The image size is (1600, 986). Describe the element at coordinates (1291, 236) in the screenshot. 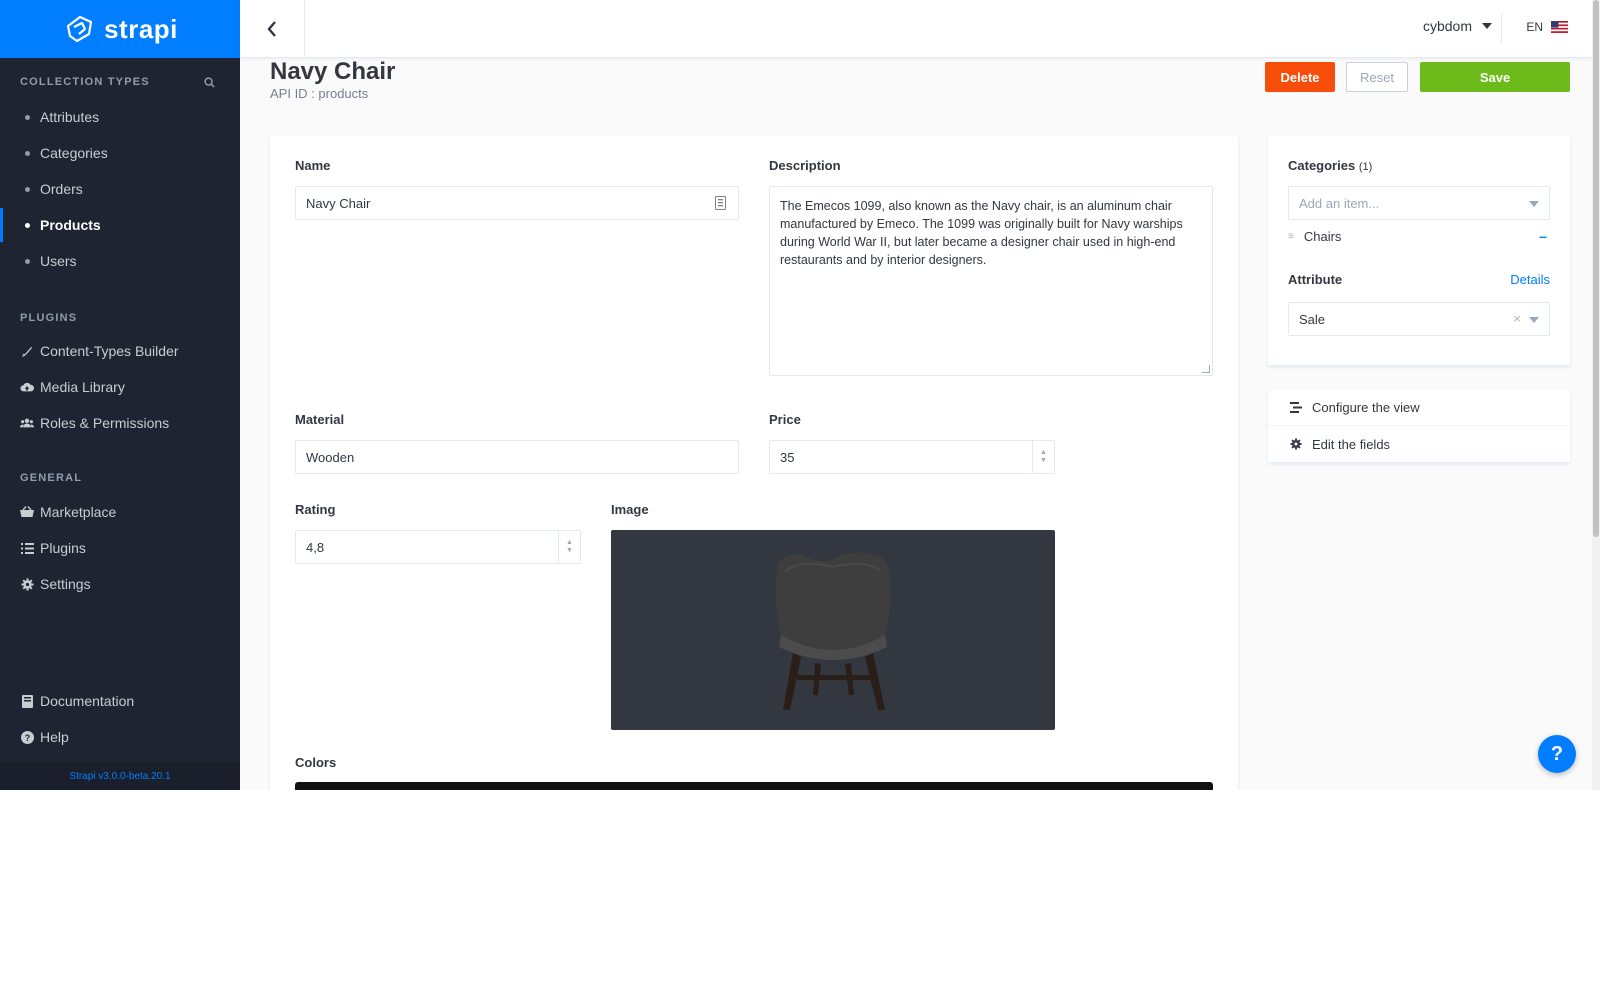

I see `drag-handle-icon: ≡` at that location.